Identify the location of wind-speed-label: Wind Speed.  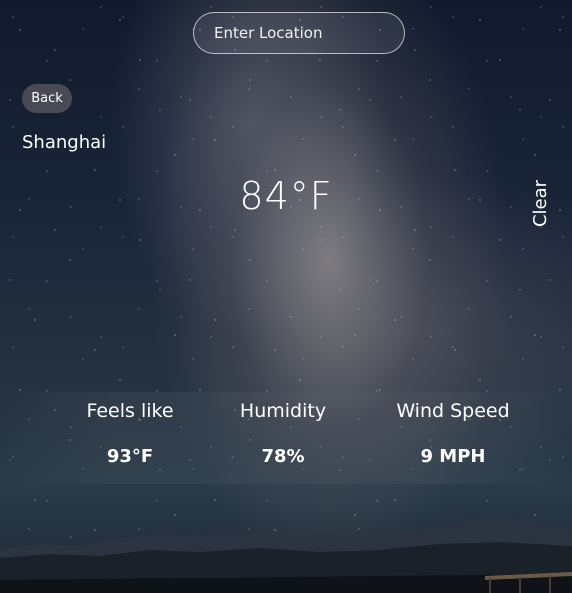
(453, 411).